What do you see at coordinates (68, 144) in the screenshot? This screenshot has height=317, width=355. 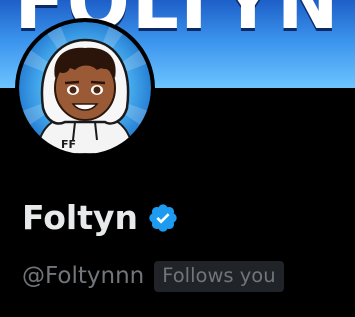 I see `svg-text: FF` at bounding box center [68, 144].